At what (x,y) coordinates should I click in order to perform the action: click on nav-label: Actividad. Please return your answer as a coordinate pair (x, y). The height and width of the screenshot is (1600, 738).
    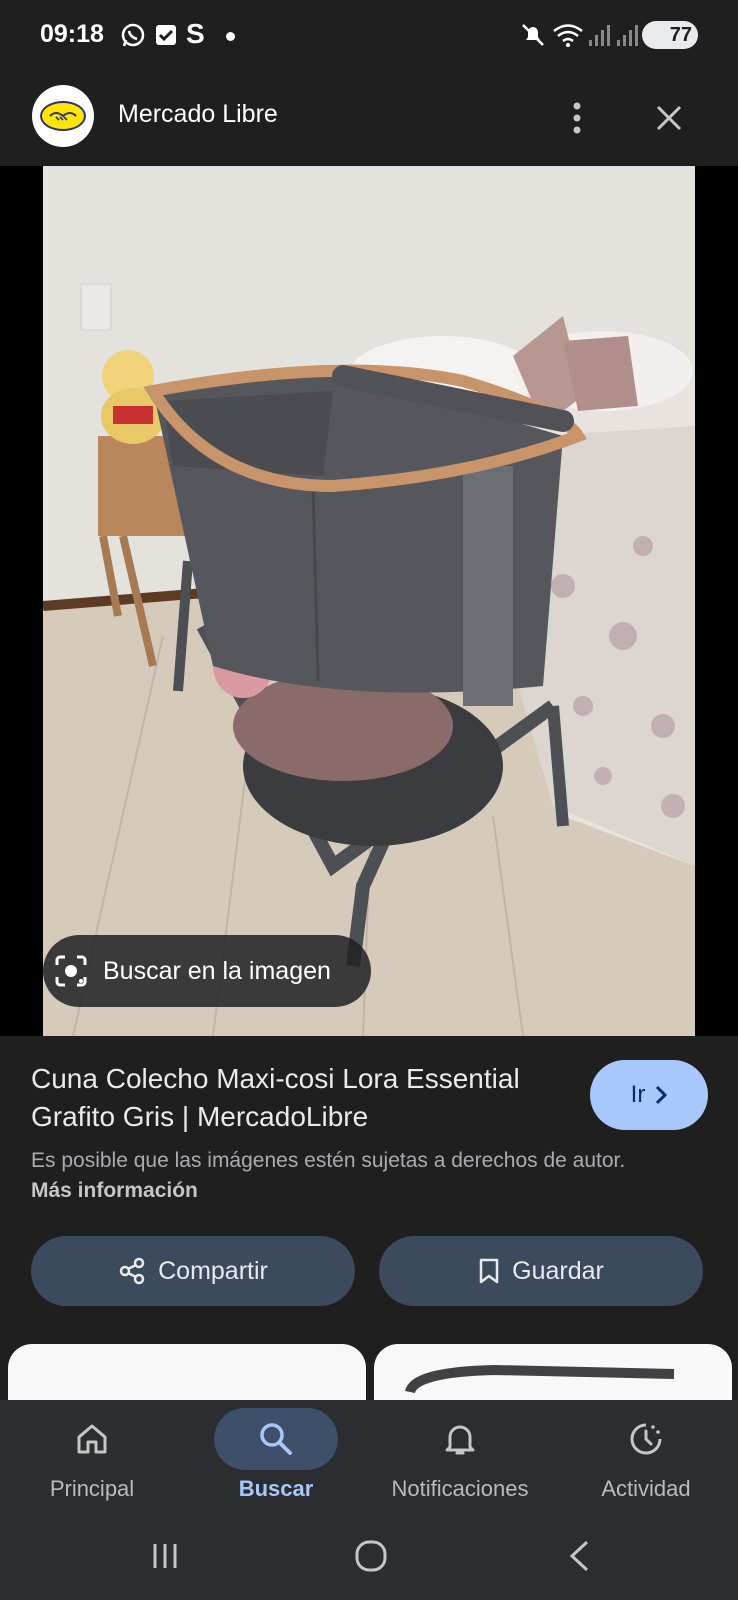
    Looking at the image, I should click on (646, 1488).